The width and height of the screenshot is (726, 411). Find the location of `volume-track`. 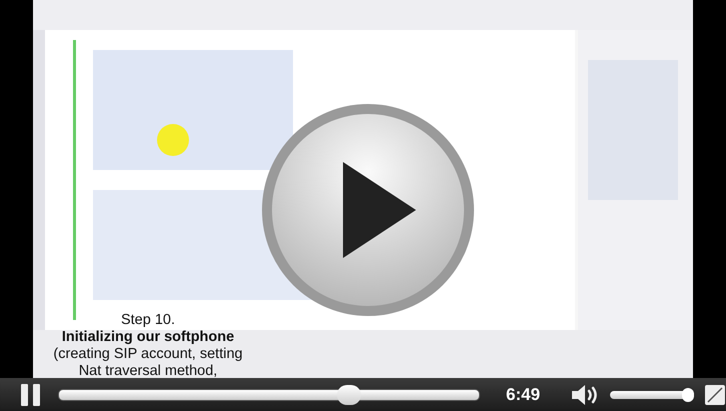

volume-track is located at coordinates (652, 394).